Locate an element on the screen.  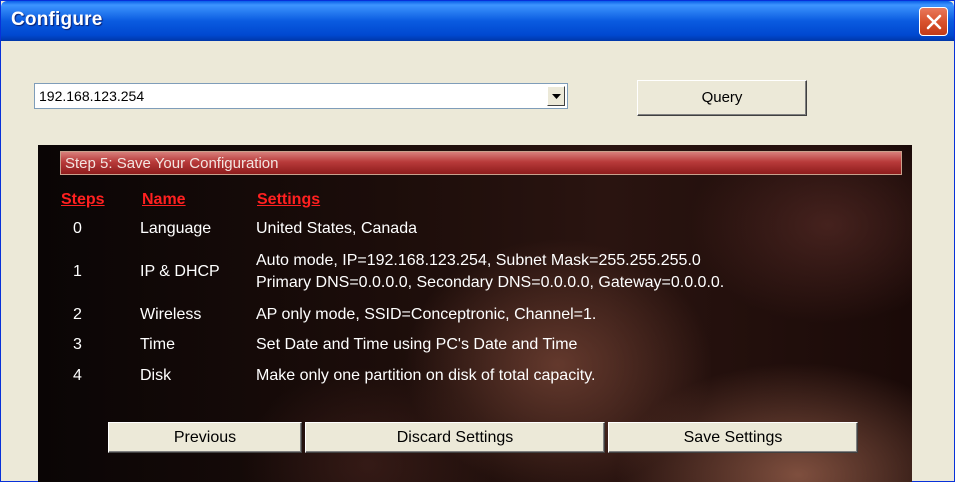
window-title: Configure is located at coordinates (57, 19).